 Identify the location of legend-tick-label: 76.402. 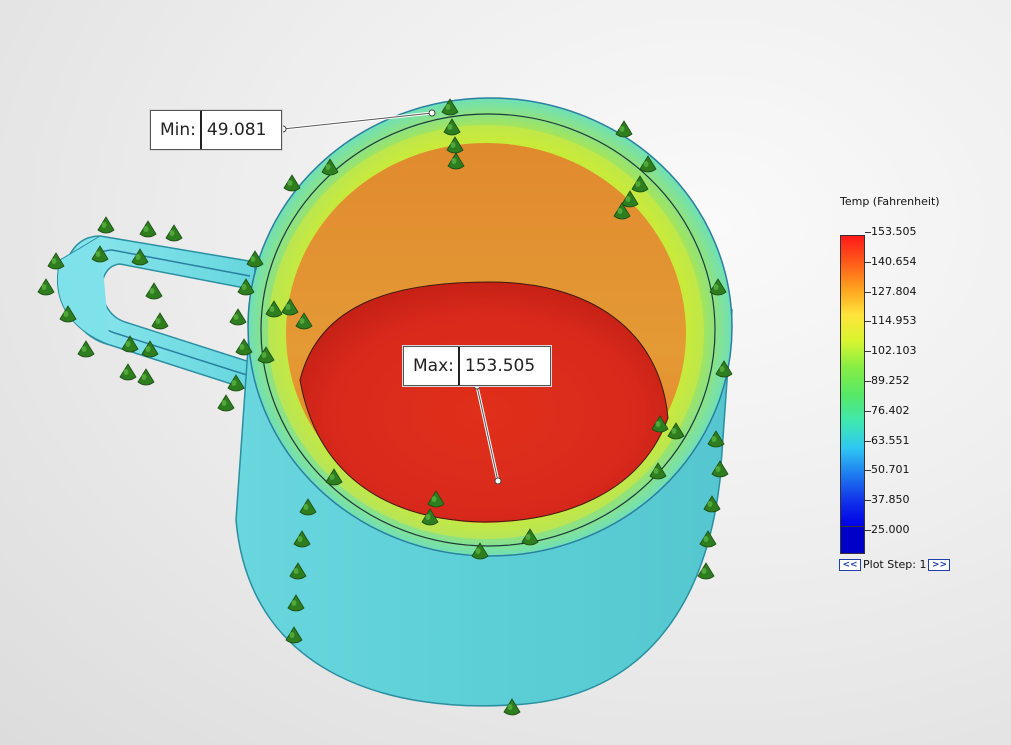
(890, 410).